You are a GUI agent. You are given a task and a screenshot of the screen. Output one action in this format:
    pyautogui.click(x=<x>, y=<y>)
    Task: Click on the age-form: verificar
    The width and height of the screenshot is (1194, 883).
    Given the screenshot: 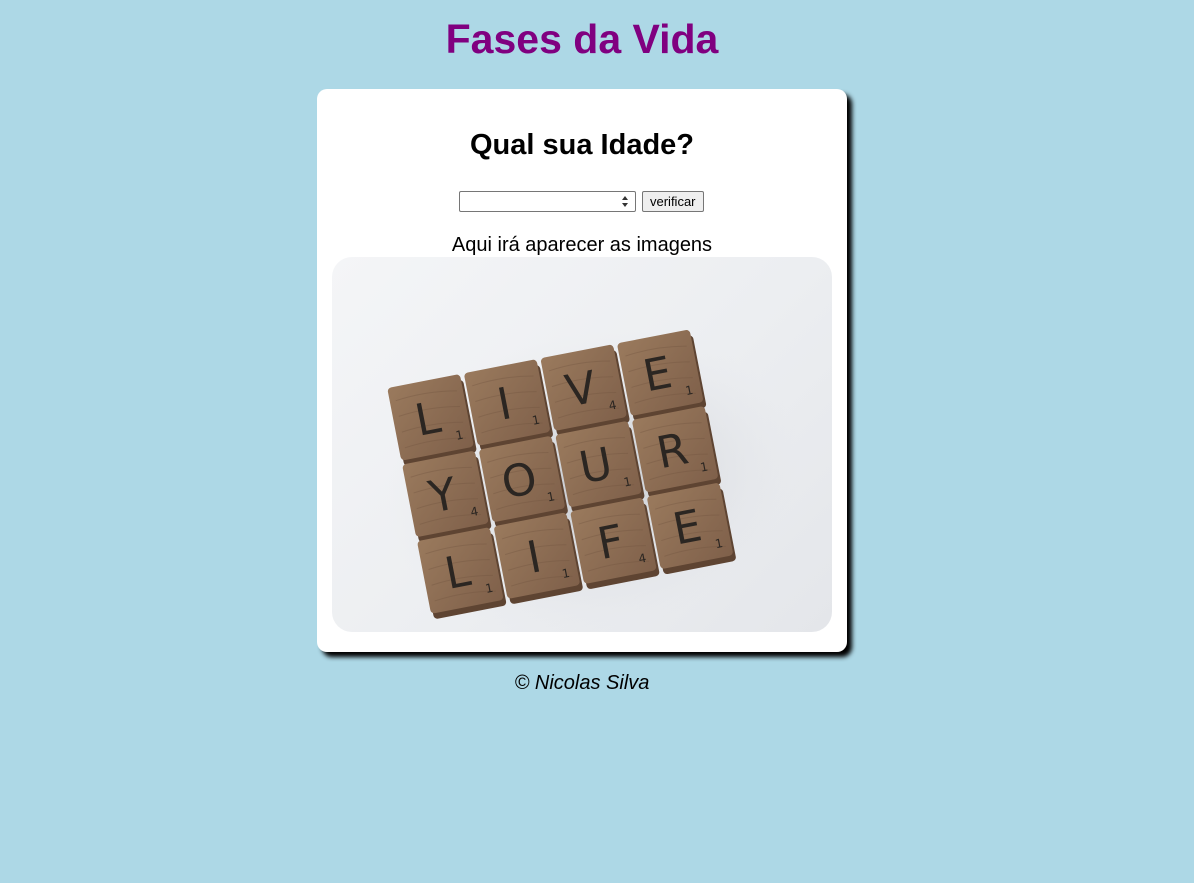 What is the action you would take?
    pyautogui.click(x=581, y=201)
    